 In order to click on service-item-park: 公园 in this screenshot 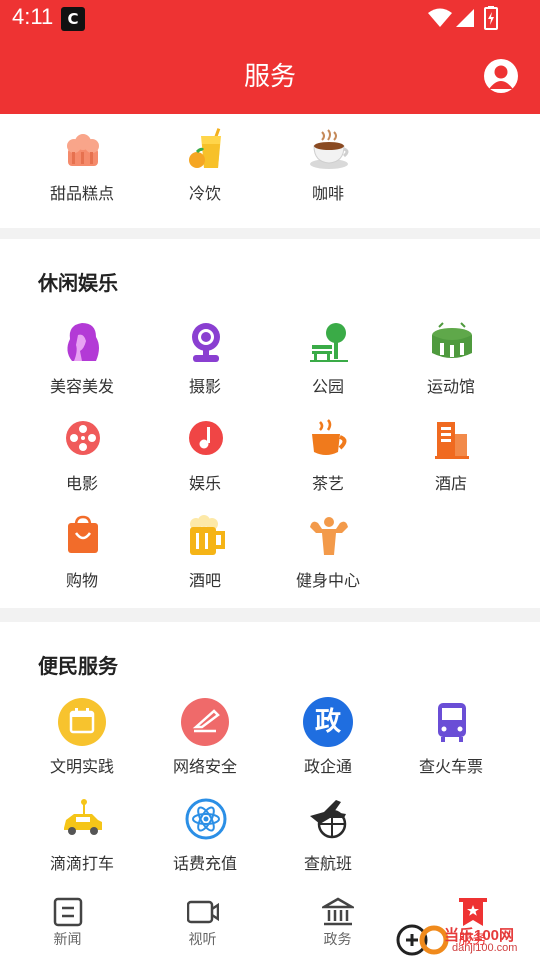, I will do `click(328, 361)`.